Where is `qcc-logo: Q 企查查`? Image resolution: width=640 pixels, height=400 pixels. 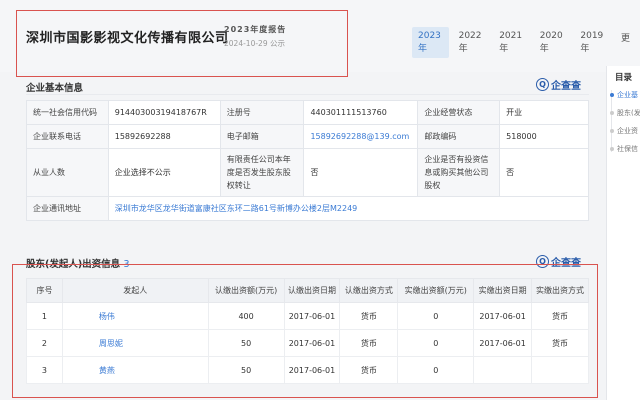
qcc-logo: Q 企查查 is located at coordinates (558, 84).